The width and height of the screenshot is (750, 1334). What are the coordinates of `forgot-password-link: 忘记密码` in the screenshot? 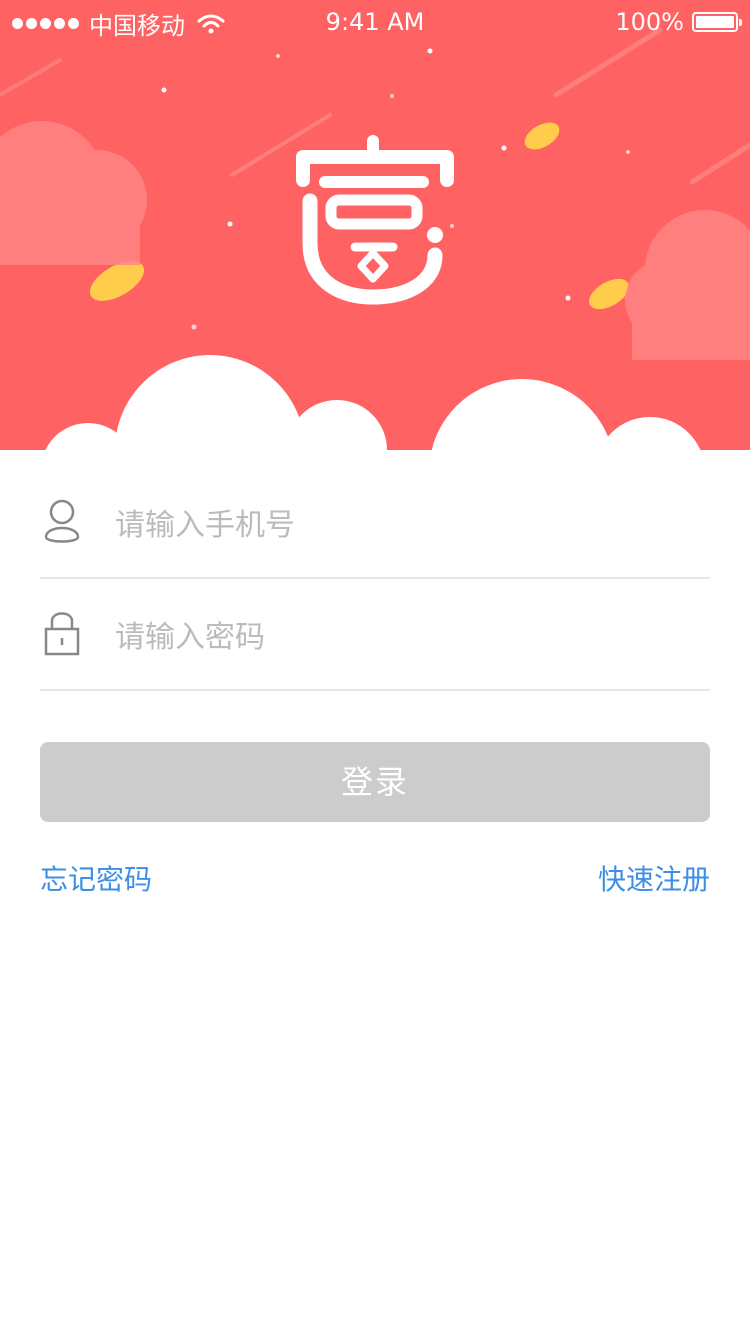 It's located at (96, 878).